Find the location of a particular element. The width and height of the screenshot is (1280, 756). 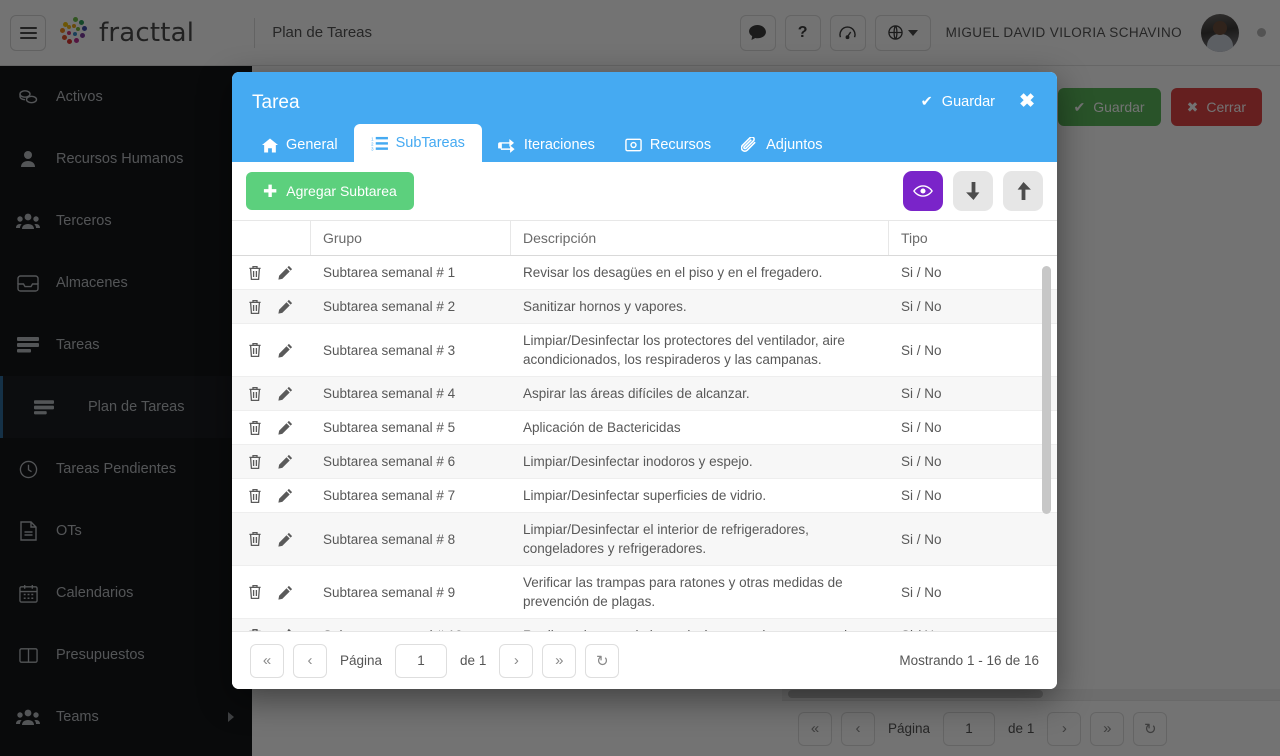

paperclip-icon is located at coordinates (748, 144).